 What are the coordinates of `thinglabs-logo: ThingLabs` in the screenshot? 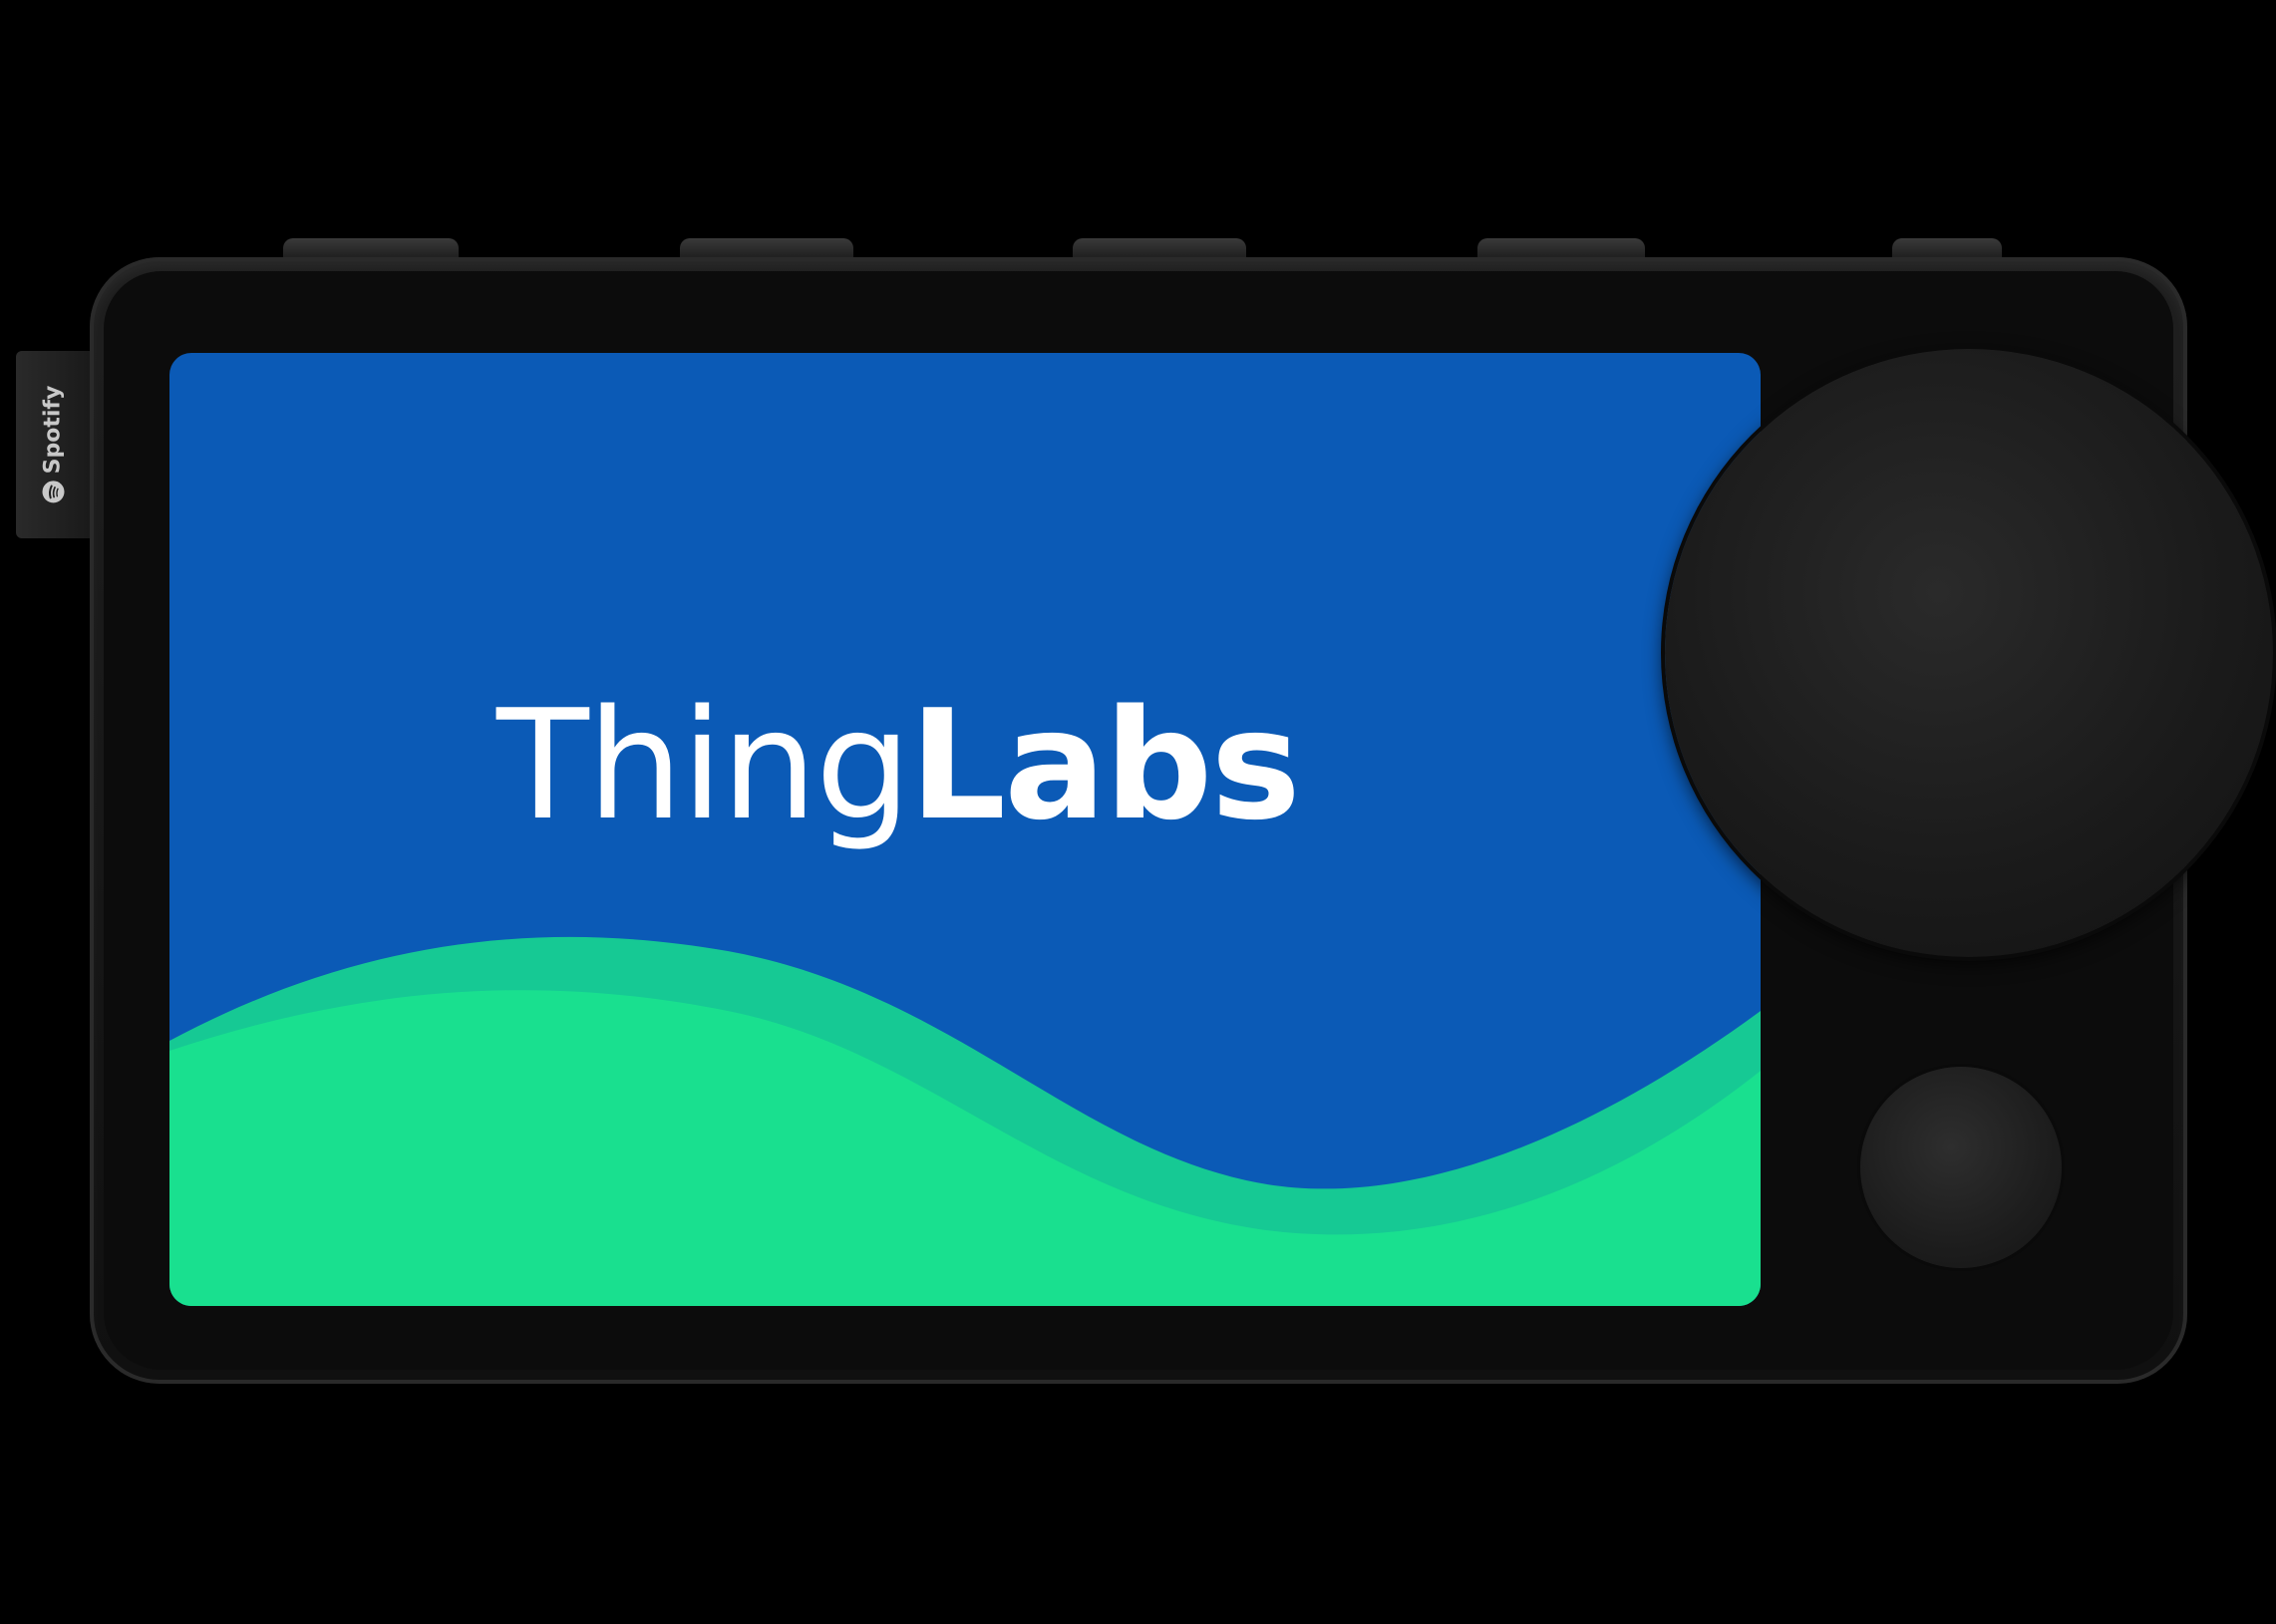 It's located at (898, 765).